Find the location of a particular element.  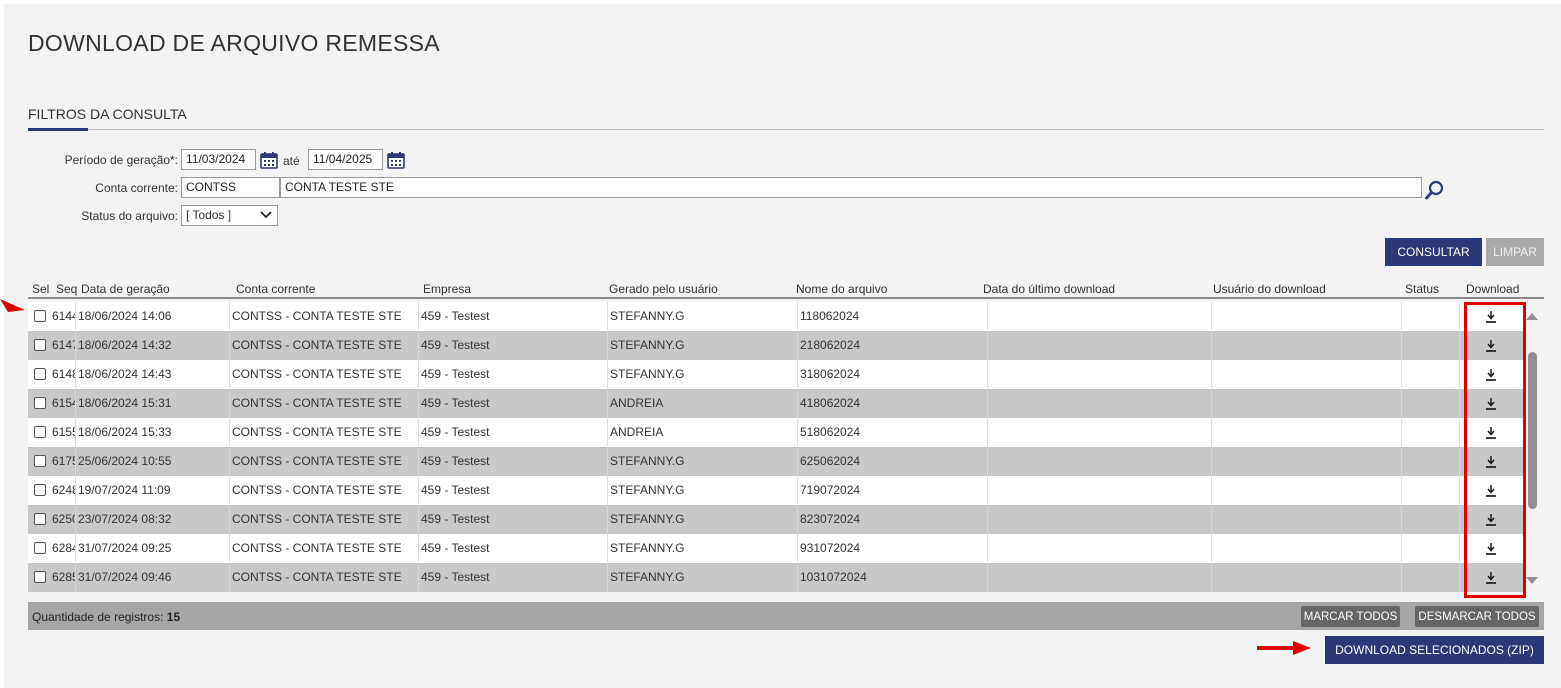

cell-data: 31/07/2024 09:46 is located at coordinates (153, 577).